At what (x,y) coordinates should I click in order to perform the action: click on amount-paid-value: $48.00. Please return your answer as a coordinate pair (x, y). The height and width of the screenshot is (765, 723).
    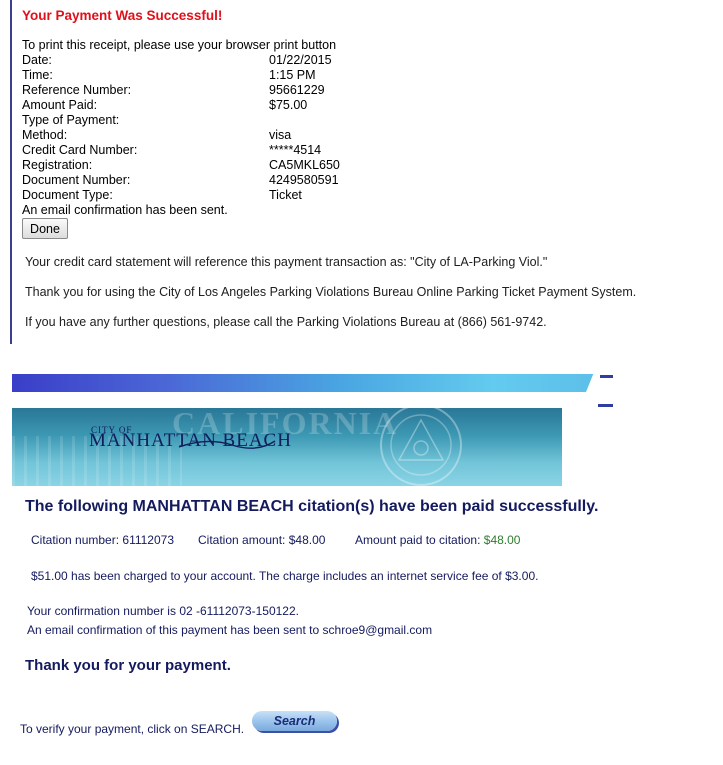
    Looking at the image, I should click on (502, 540).